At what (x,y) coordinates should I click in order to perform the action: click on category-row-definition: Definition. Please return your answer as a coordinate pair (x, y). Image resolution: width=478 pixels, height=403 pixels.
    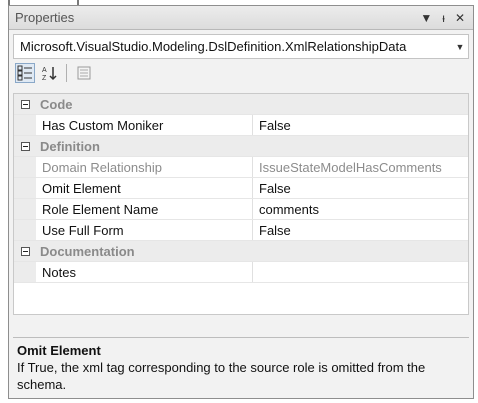
    Looking at the image, I should click on (241, 146).